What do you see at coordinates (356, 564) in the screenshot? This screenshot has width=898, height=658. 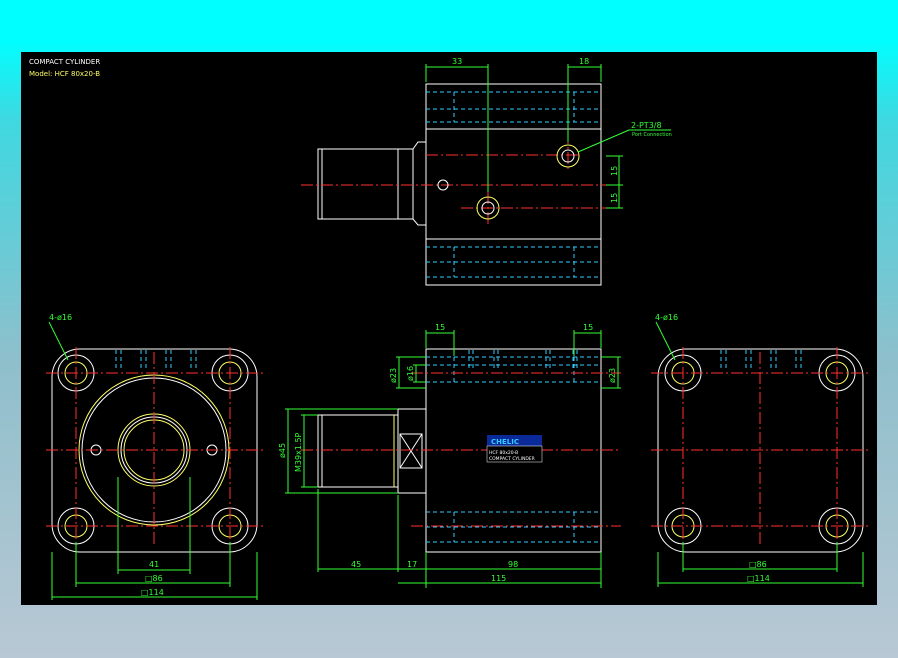 I see `front-dim-45: 45` at bounding box center [356, 564].